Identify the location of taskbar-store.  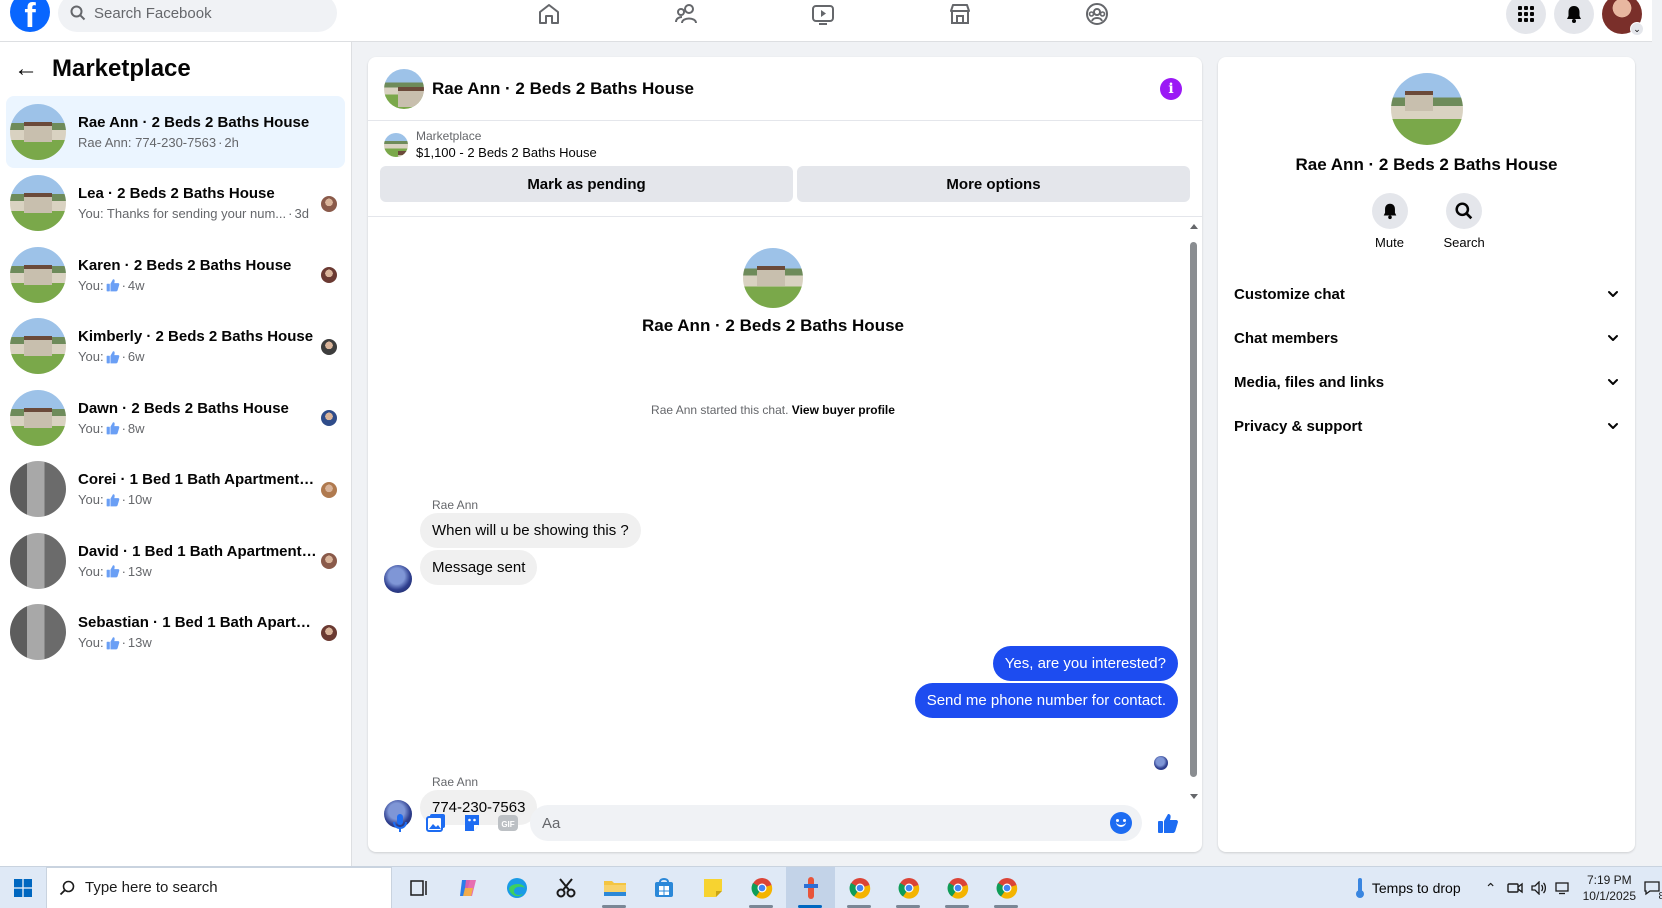
(663, 887).